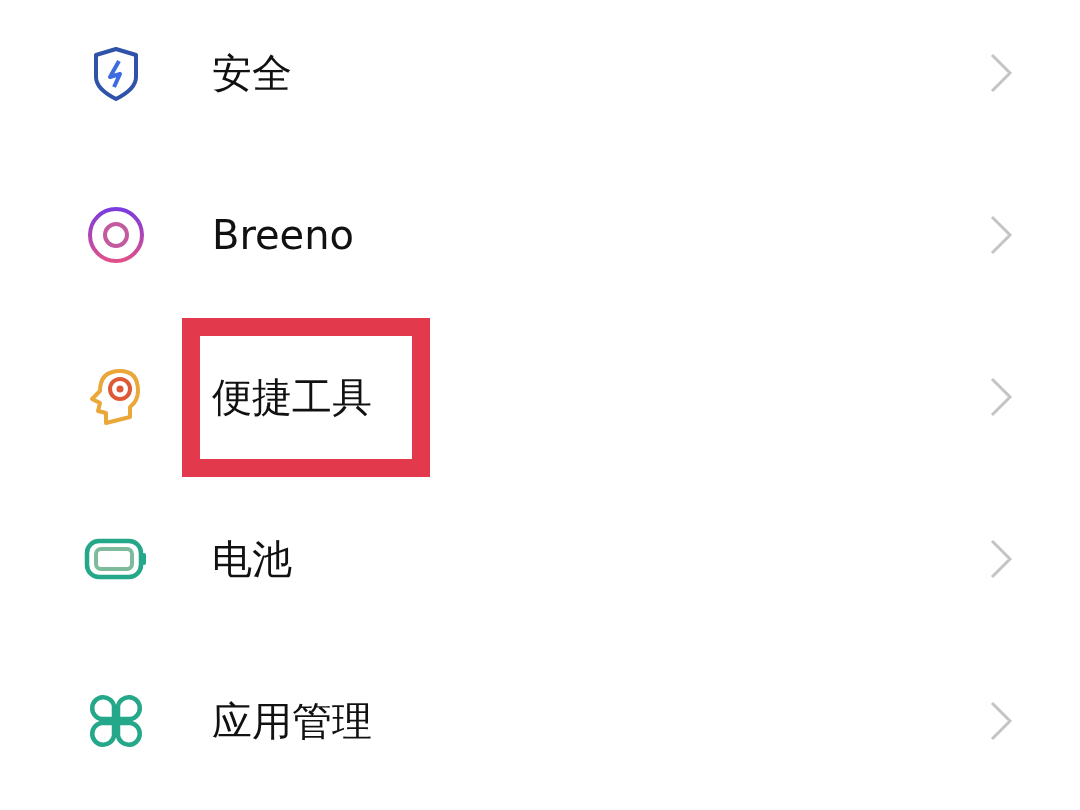  I want to click on highlighted-label: 便捷工具, so click(306, 397).